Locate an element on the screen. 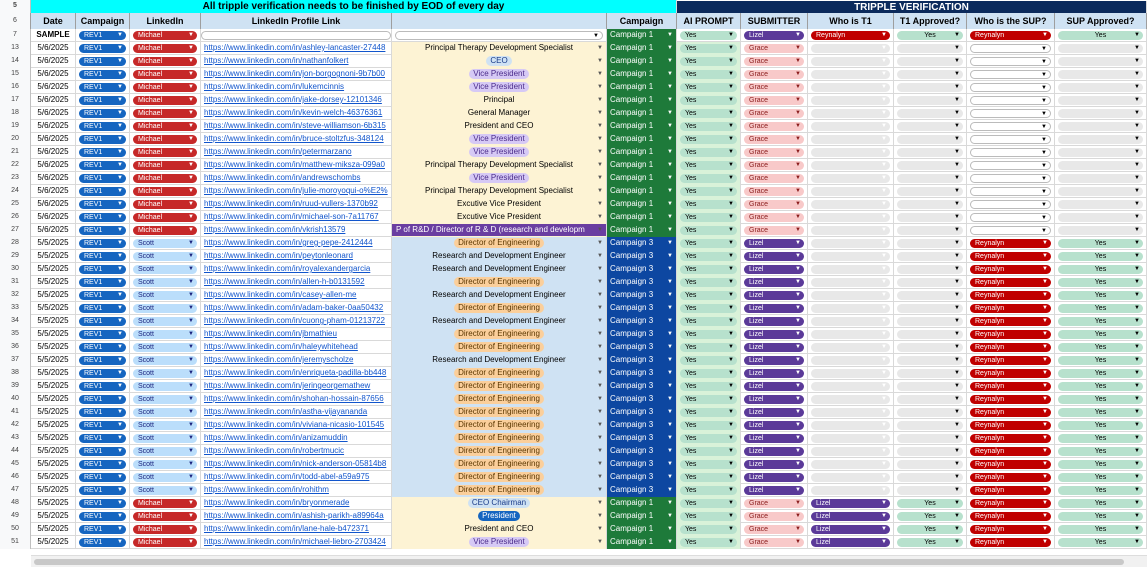 Image resolution: width=1147 pixels, height=567 pixels. campaign-2-cell: Campaign 1 ▼ is located at coordinates (642, 230).